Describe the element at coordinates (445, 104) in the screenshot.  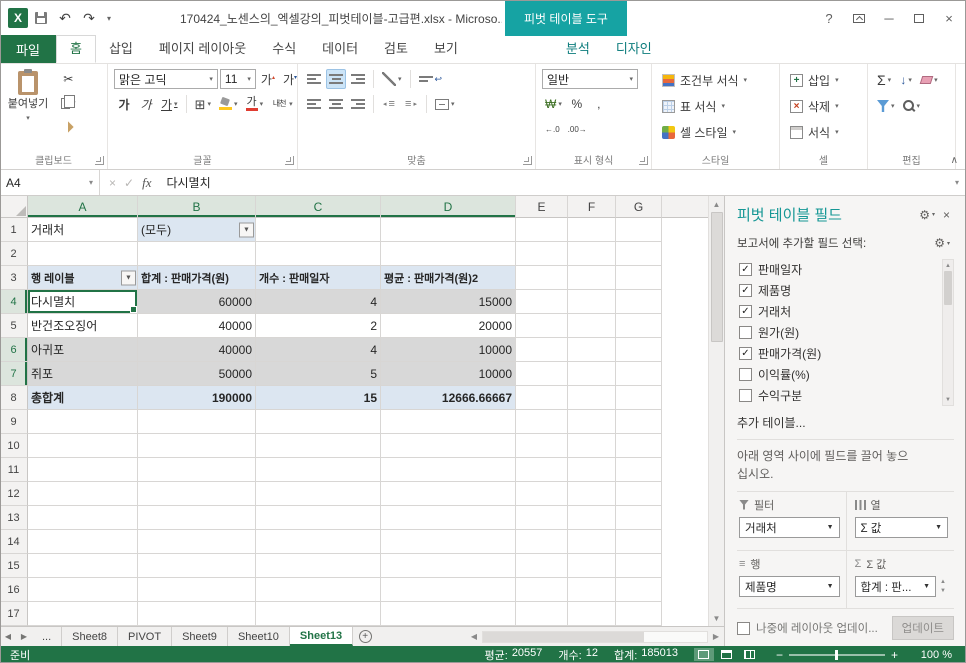
I see `merge-center-button: ▾` at that location.